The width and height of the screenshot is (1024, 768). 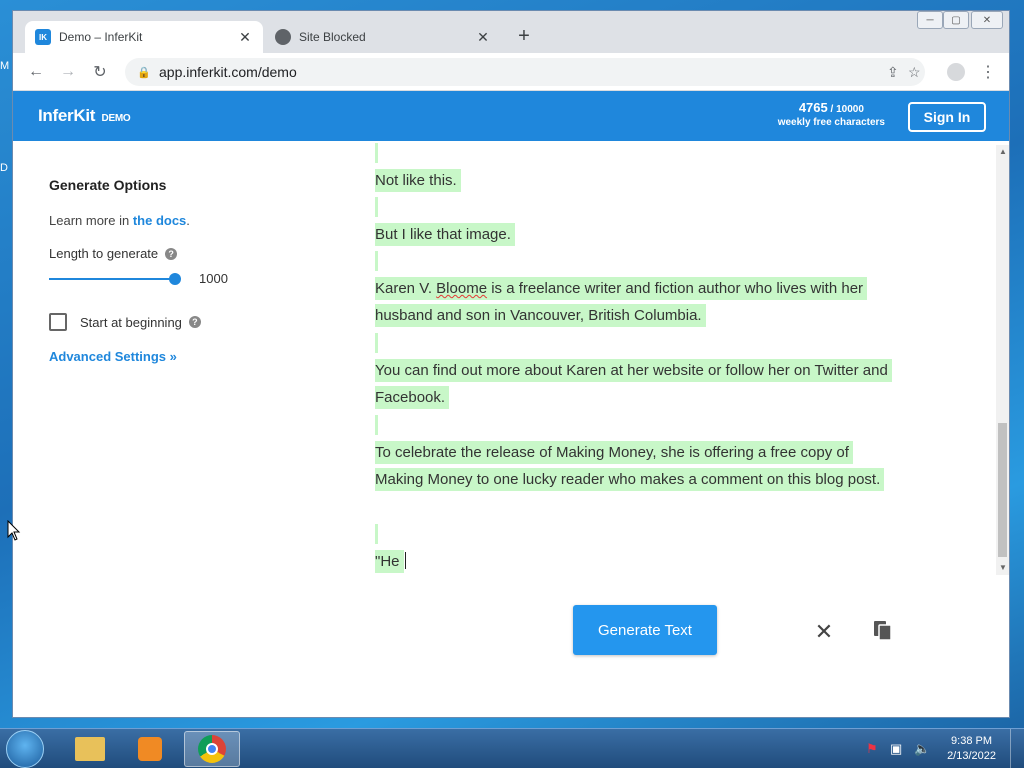 What do you see at coordinates (159, 220) in the screenshot?
I see `docs-link: the docs` at bounding box center [159, 220].